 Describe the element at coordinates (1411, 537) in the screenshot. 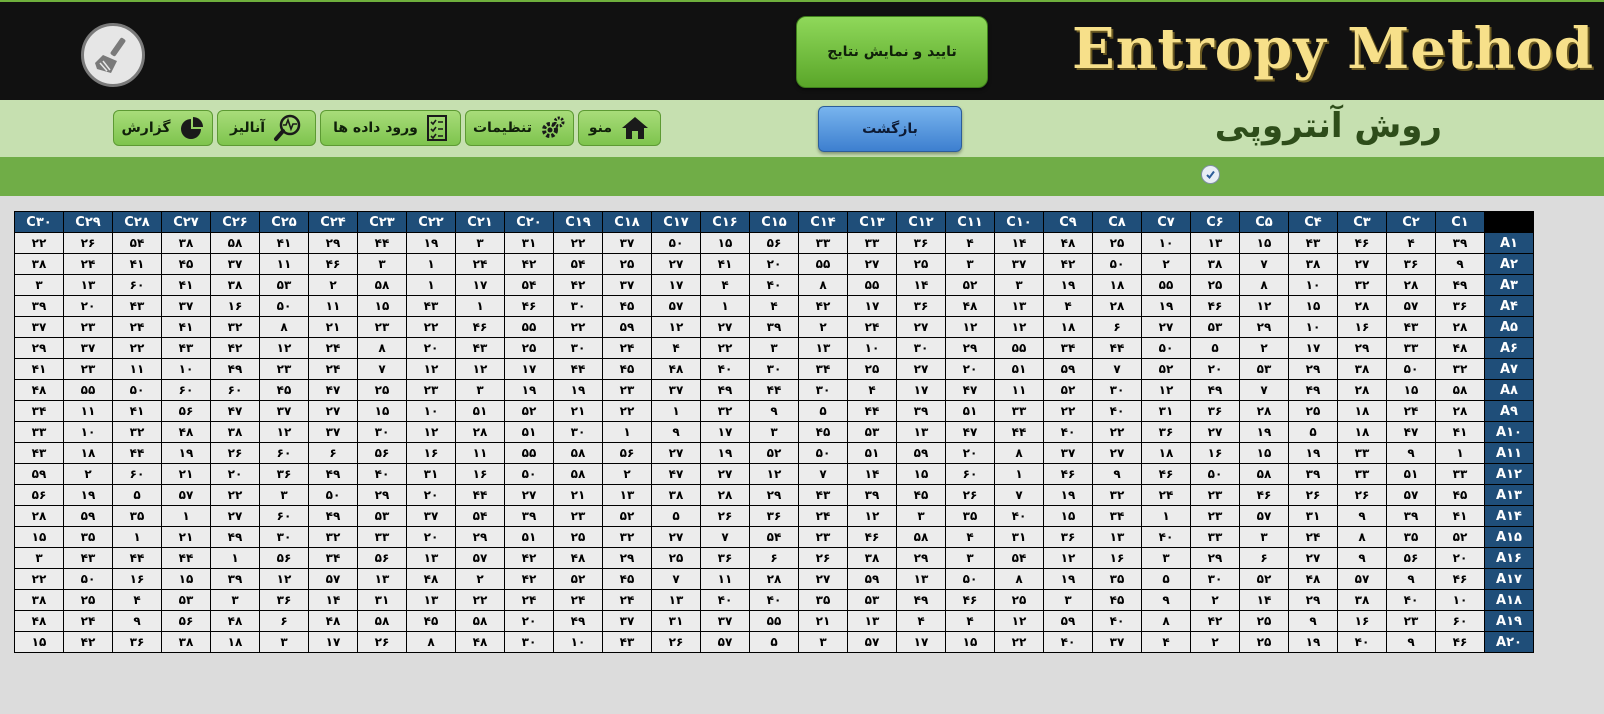

I see `table-cell: ۳۵` at that location.